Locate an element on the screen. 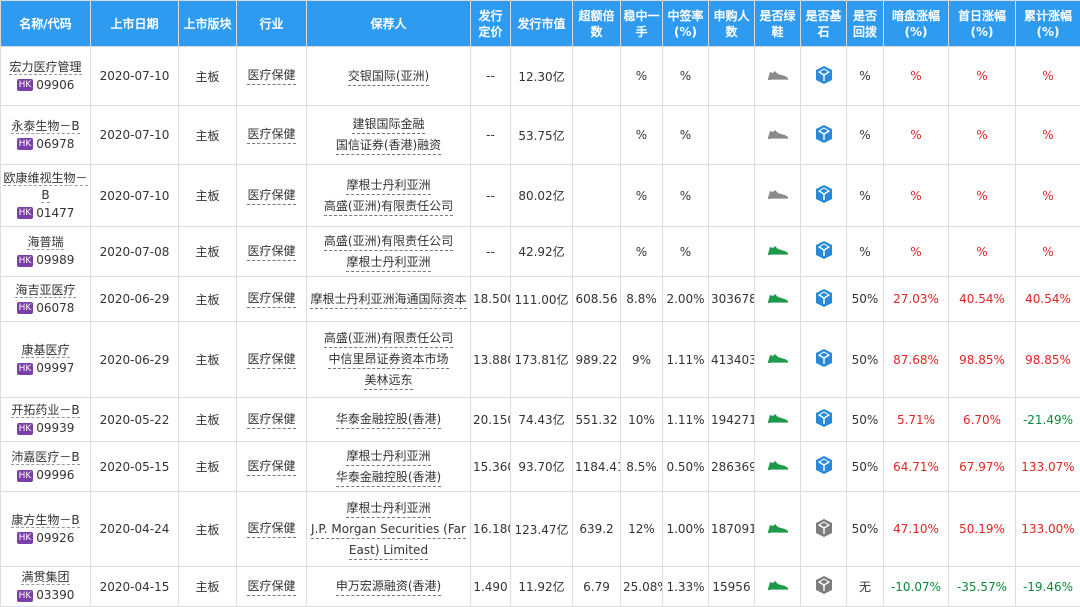 The image size is (1080, 607). clawback-cell: 50% is located at coordinates (865, 360).